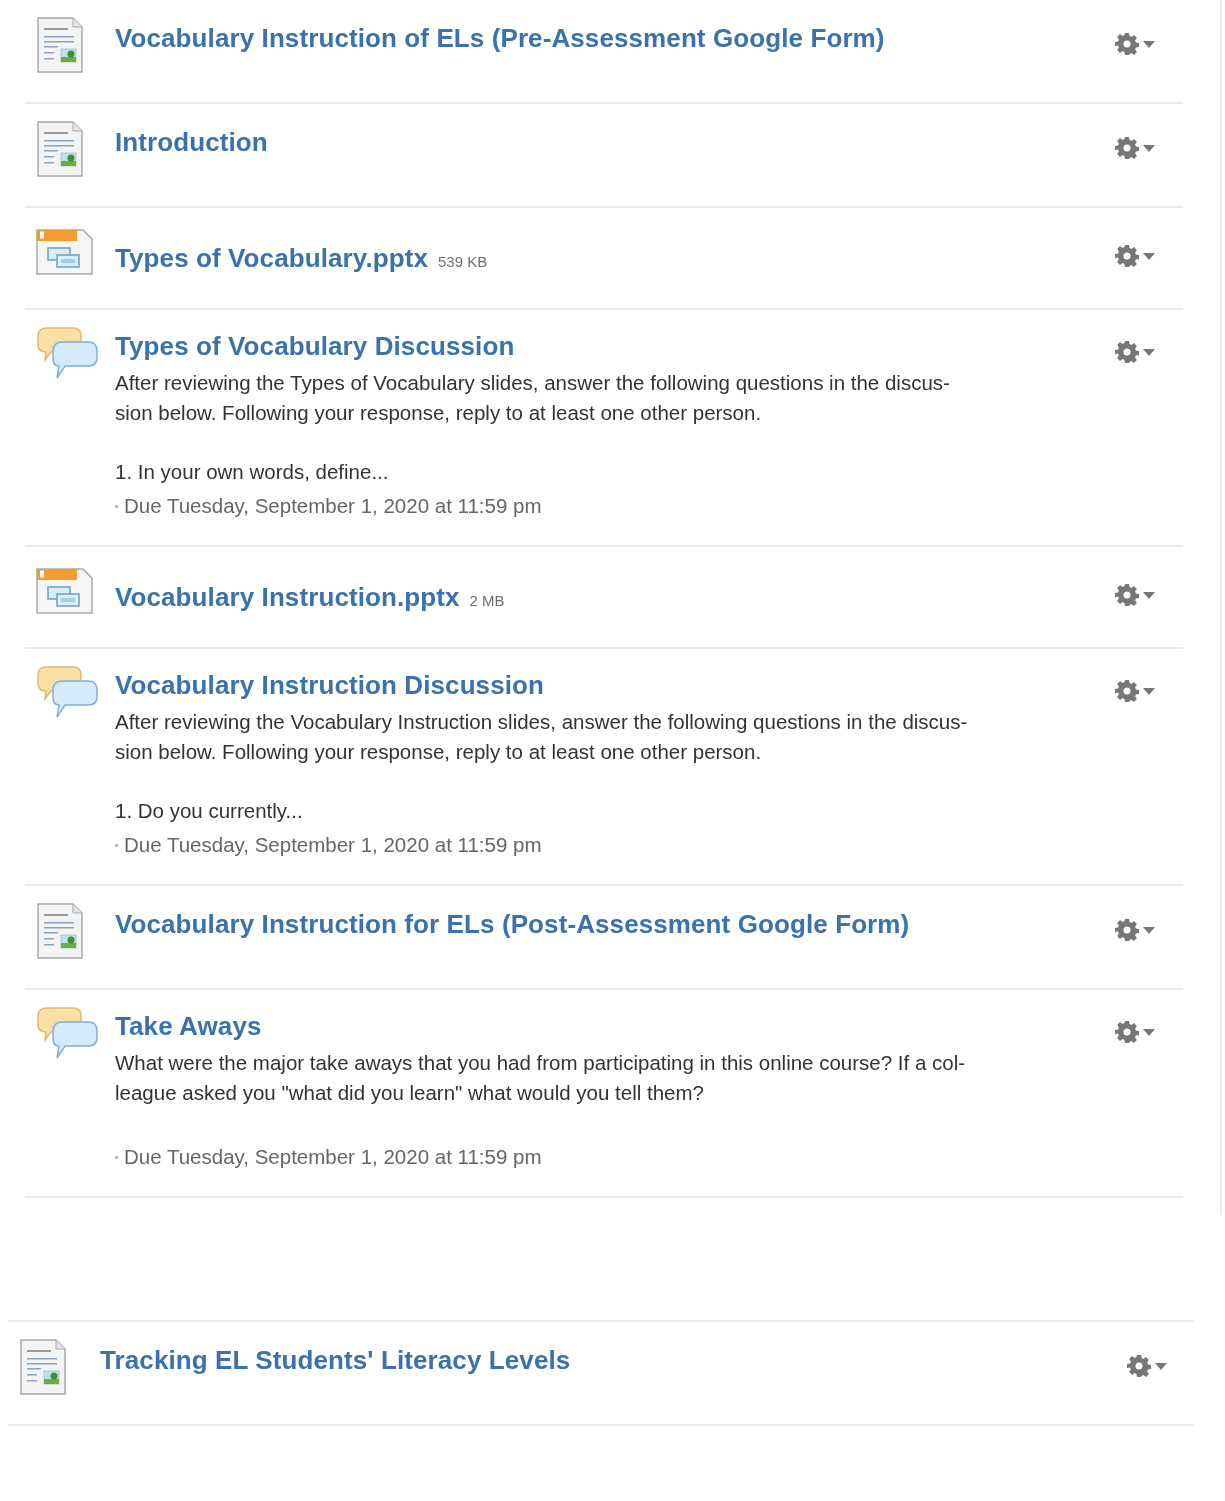  I want to click on item-description: What were the major take aways that you had from participating in this online course? If a col- league asked you "what did you learn" what would you tell them?, so click(541, 1078).